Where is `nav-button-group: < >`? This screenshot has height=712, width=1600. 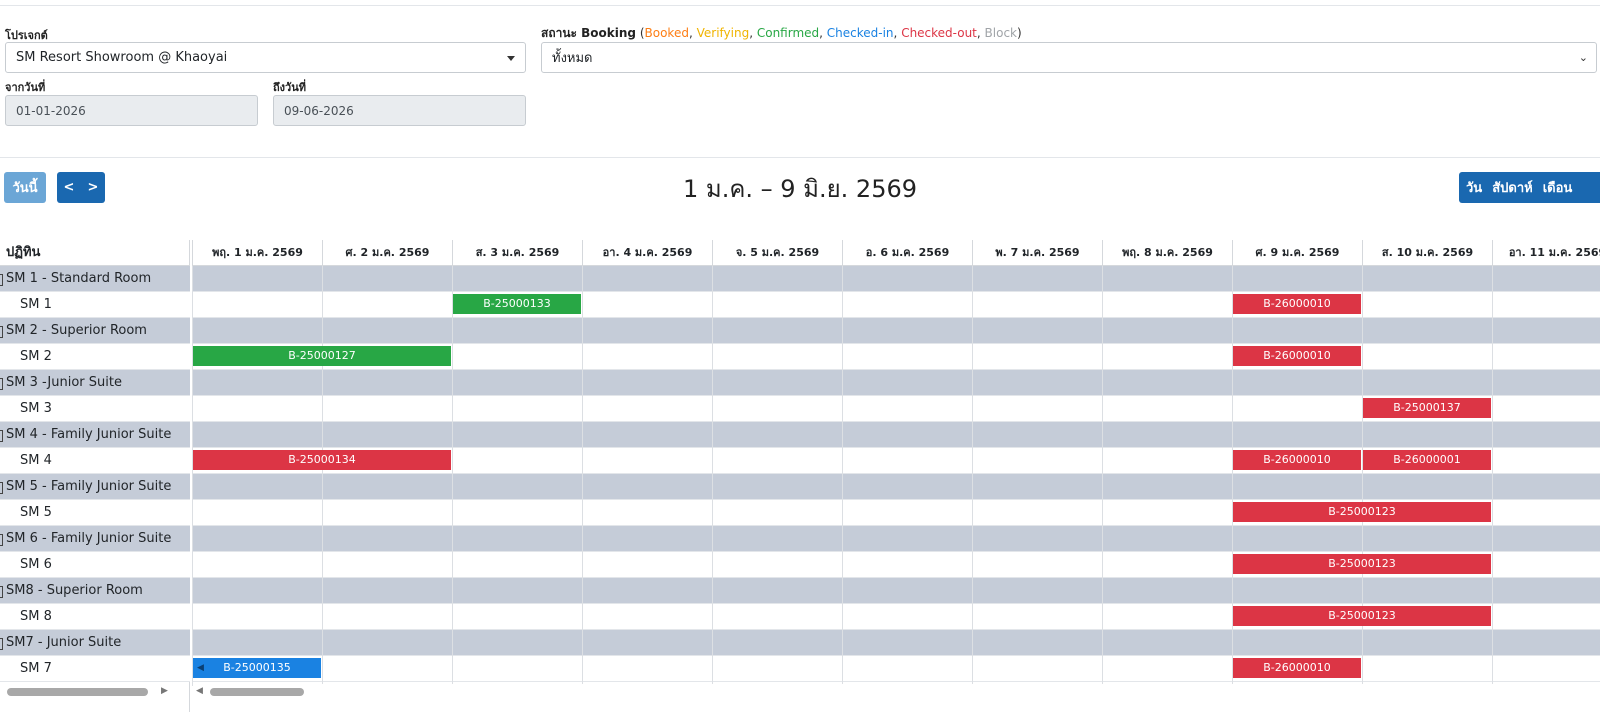
nav-button-group: < > is located at coordinates (81, 187).